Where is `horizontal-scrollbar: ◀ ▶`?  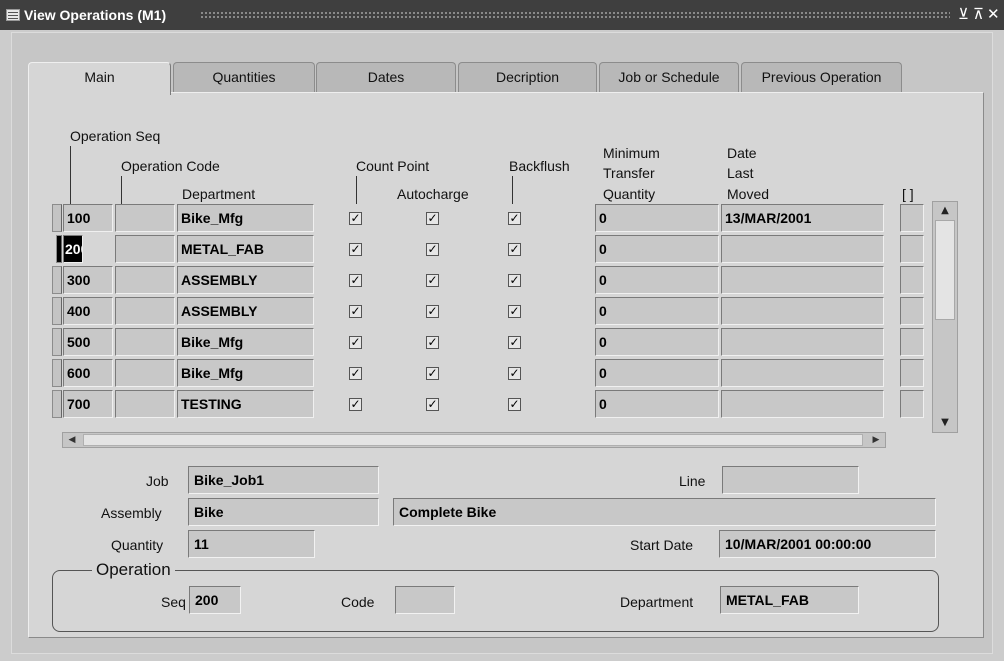 horizontal-scrollbar: ◀ ▶ is located at coordinates (474, 440).